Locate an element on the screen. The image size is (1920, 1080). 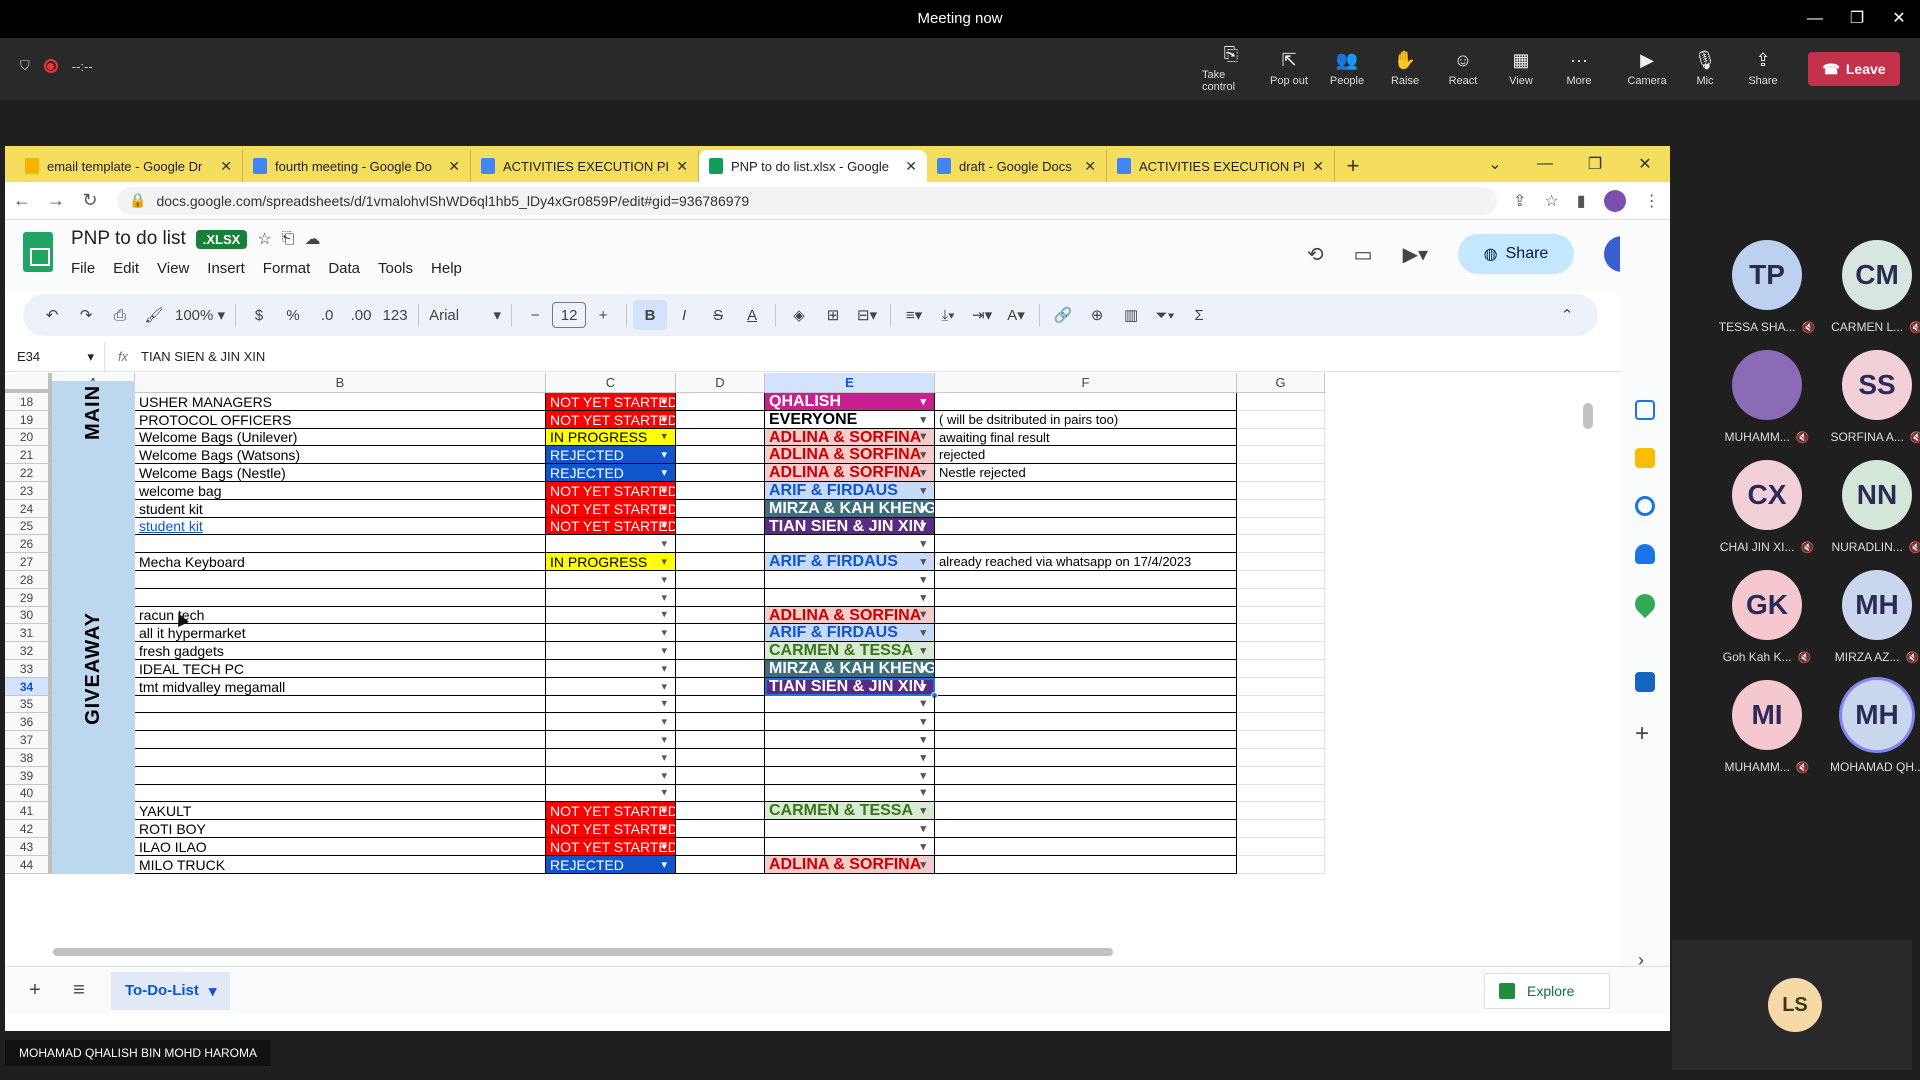
row-header: 28 is located at coordinates (28, 580).